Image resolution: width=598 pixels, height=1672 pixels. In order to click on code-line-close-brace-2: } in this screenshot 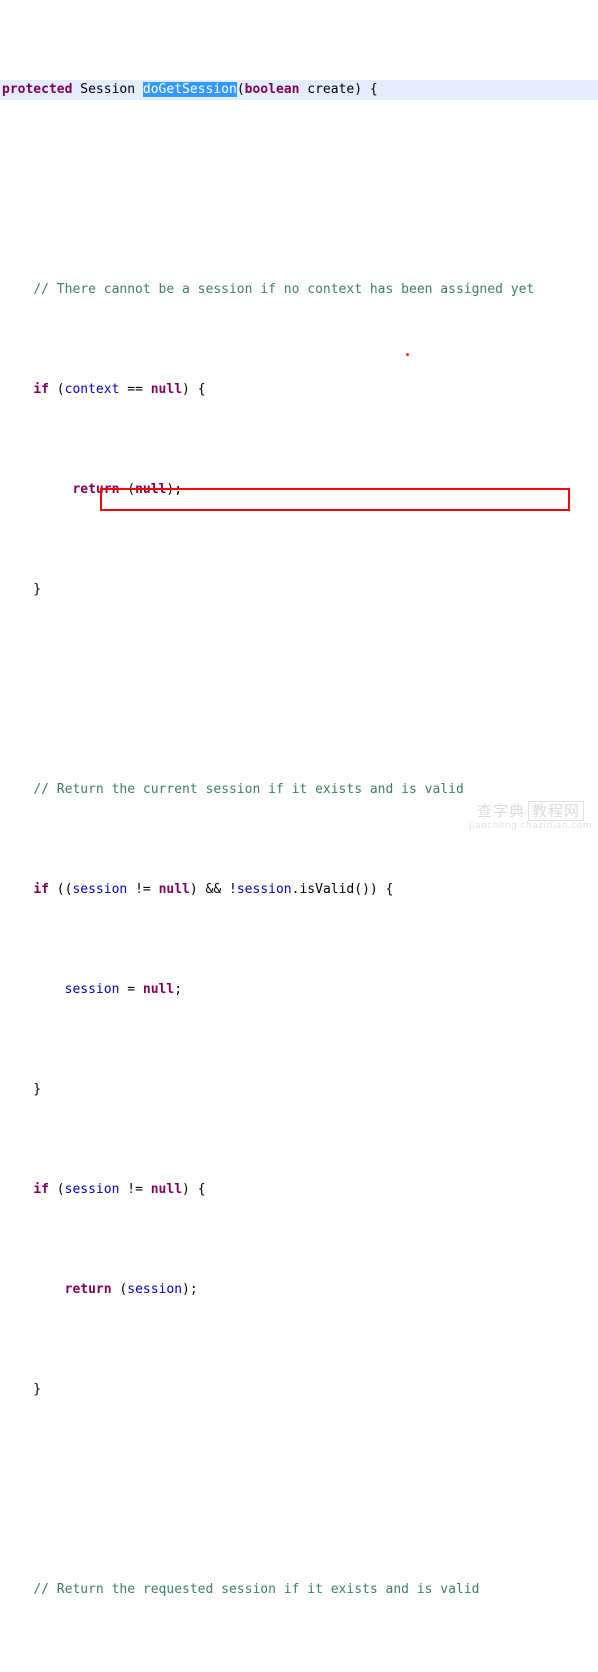, I will do `click(299, 1090)`.